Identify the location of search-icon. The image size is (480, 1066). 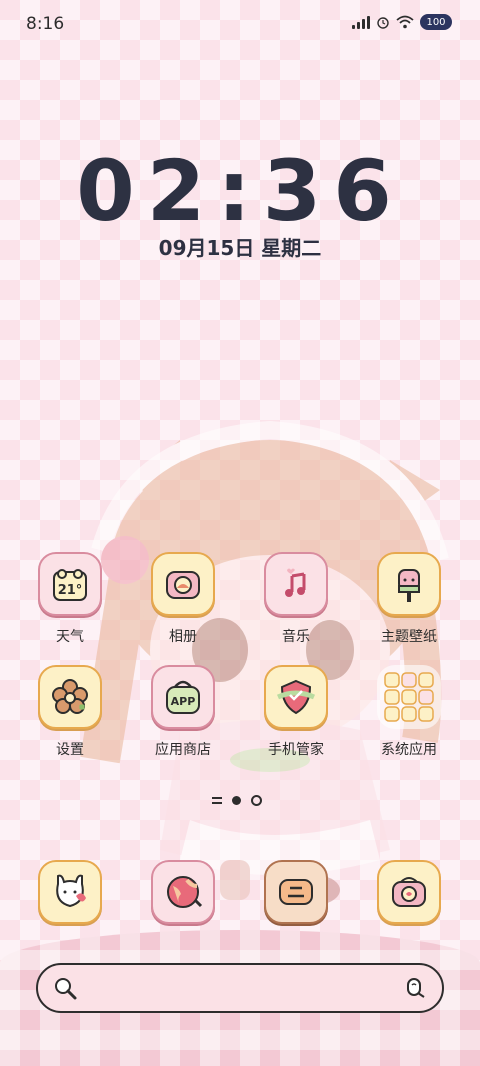
(65, 988).